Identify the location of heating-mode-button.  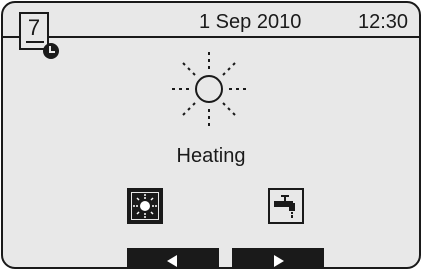
(145, 206).